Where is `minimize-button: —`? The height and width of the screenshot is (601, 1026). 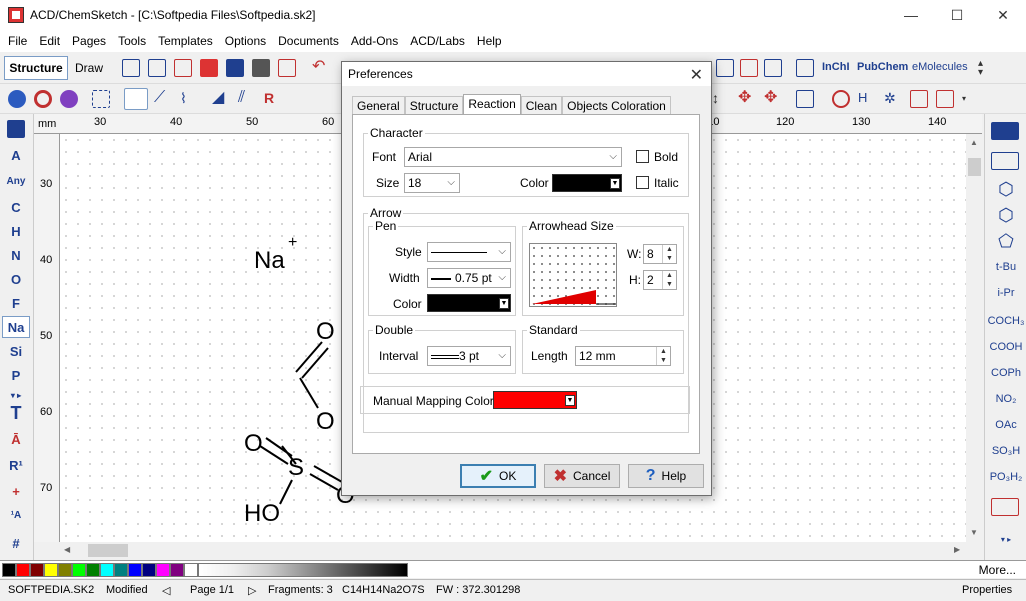 minimize-button: — is located at coordinates (911, 15).